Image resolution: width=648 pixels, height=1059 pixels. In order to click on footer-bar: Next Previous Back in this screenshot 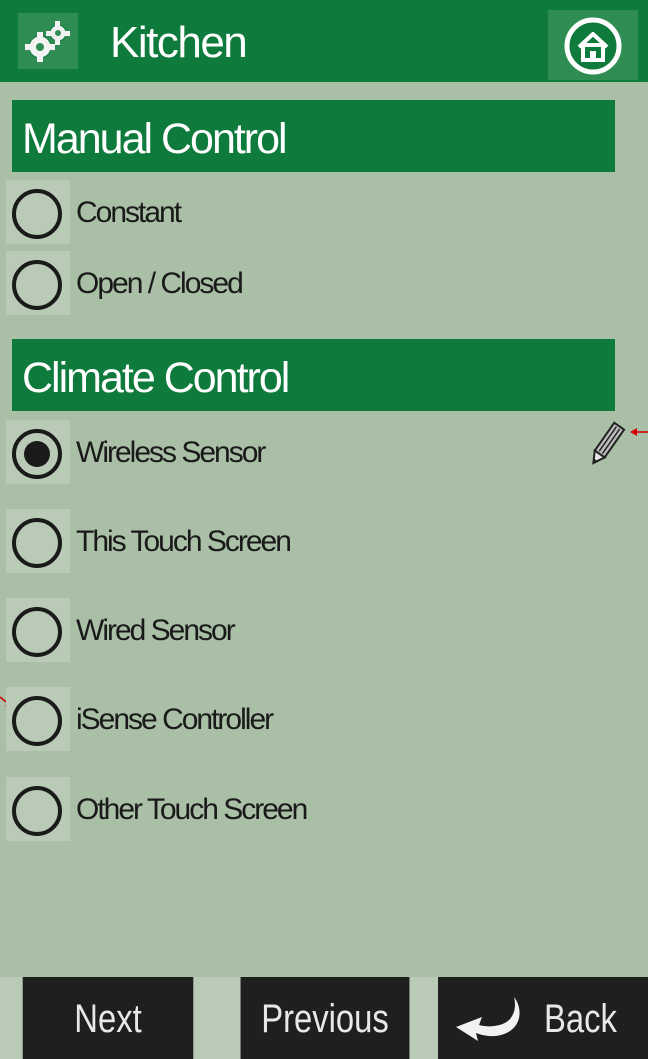, I will do `click(324, 1018)`.